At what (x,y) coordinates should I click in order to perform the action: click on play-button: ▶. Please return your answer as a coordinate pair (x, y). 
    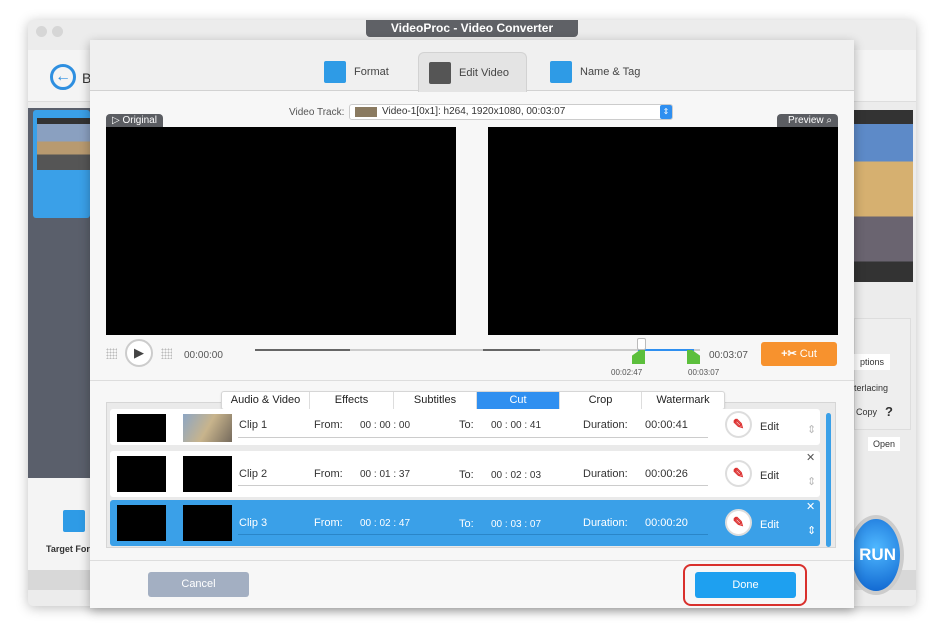
    Looking at the image, I should click on (139, 353).